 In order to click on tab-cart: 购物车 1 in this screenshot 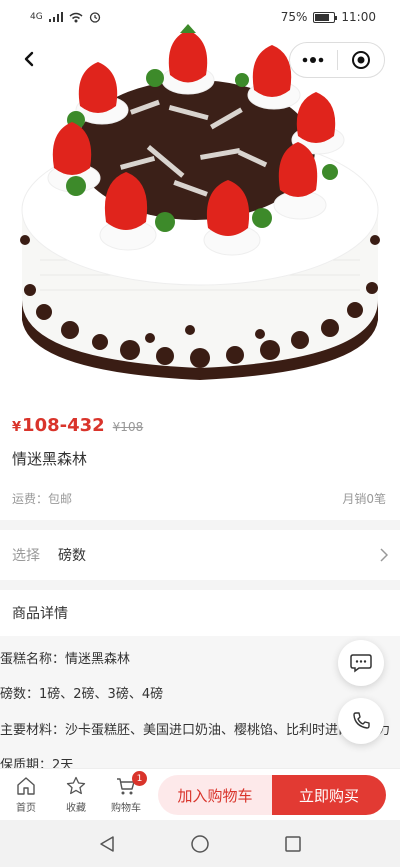, I will do `click(126, 792)`.